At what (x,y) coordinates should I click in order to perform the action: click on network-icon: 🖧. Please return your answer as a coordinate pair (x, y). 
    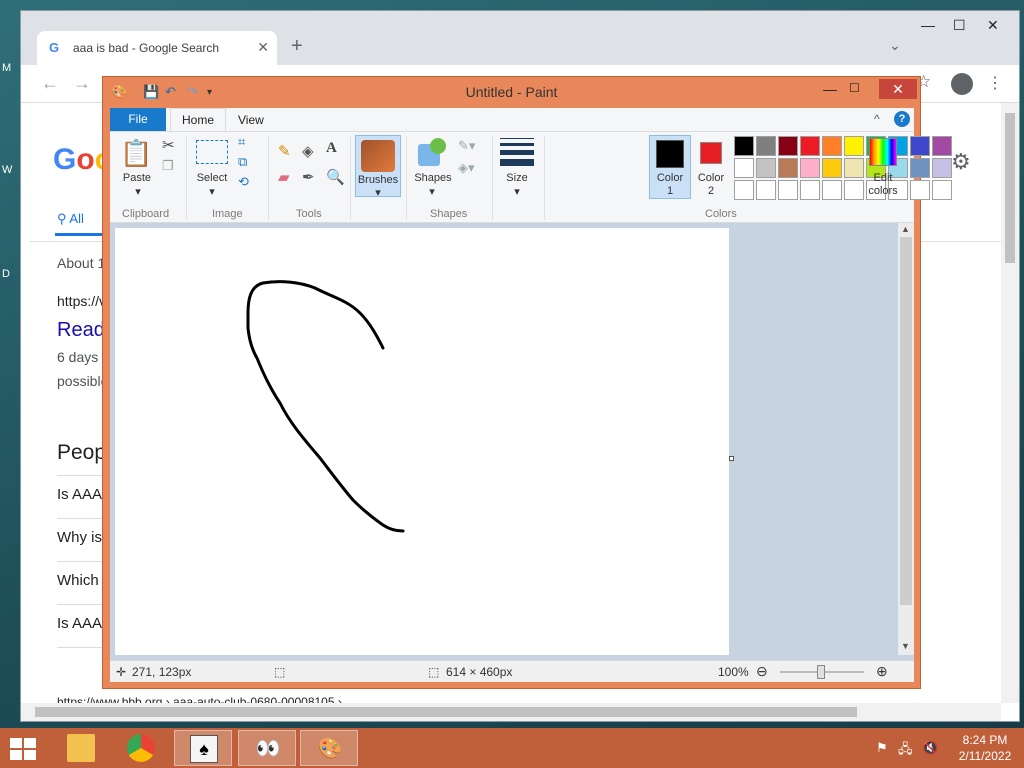
    Looking at the image, I should click on (905, 751).